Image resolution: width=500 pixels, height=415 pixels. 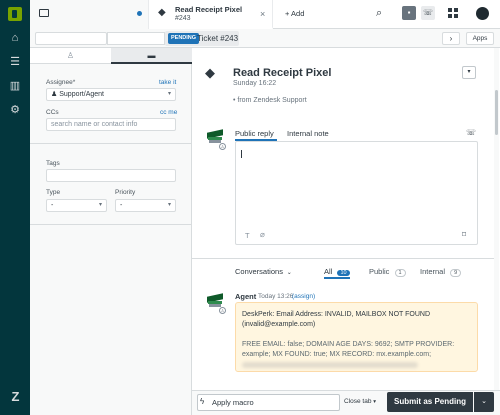 What do you see at coordinates (496, 112) in the screenshot?
I see `scrollbar-thumb` at bounding box center [496, 112].